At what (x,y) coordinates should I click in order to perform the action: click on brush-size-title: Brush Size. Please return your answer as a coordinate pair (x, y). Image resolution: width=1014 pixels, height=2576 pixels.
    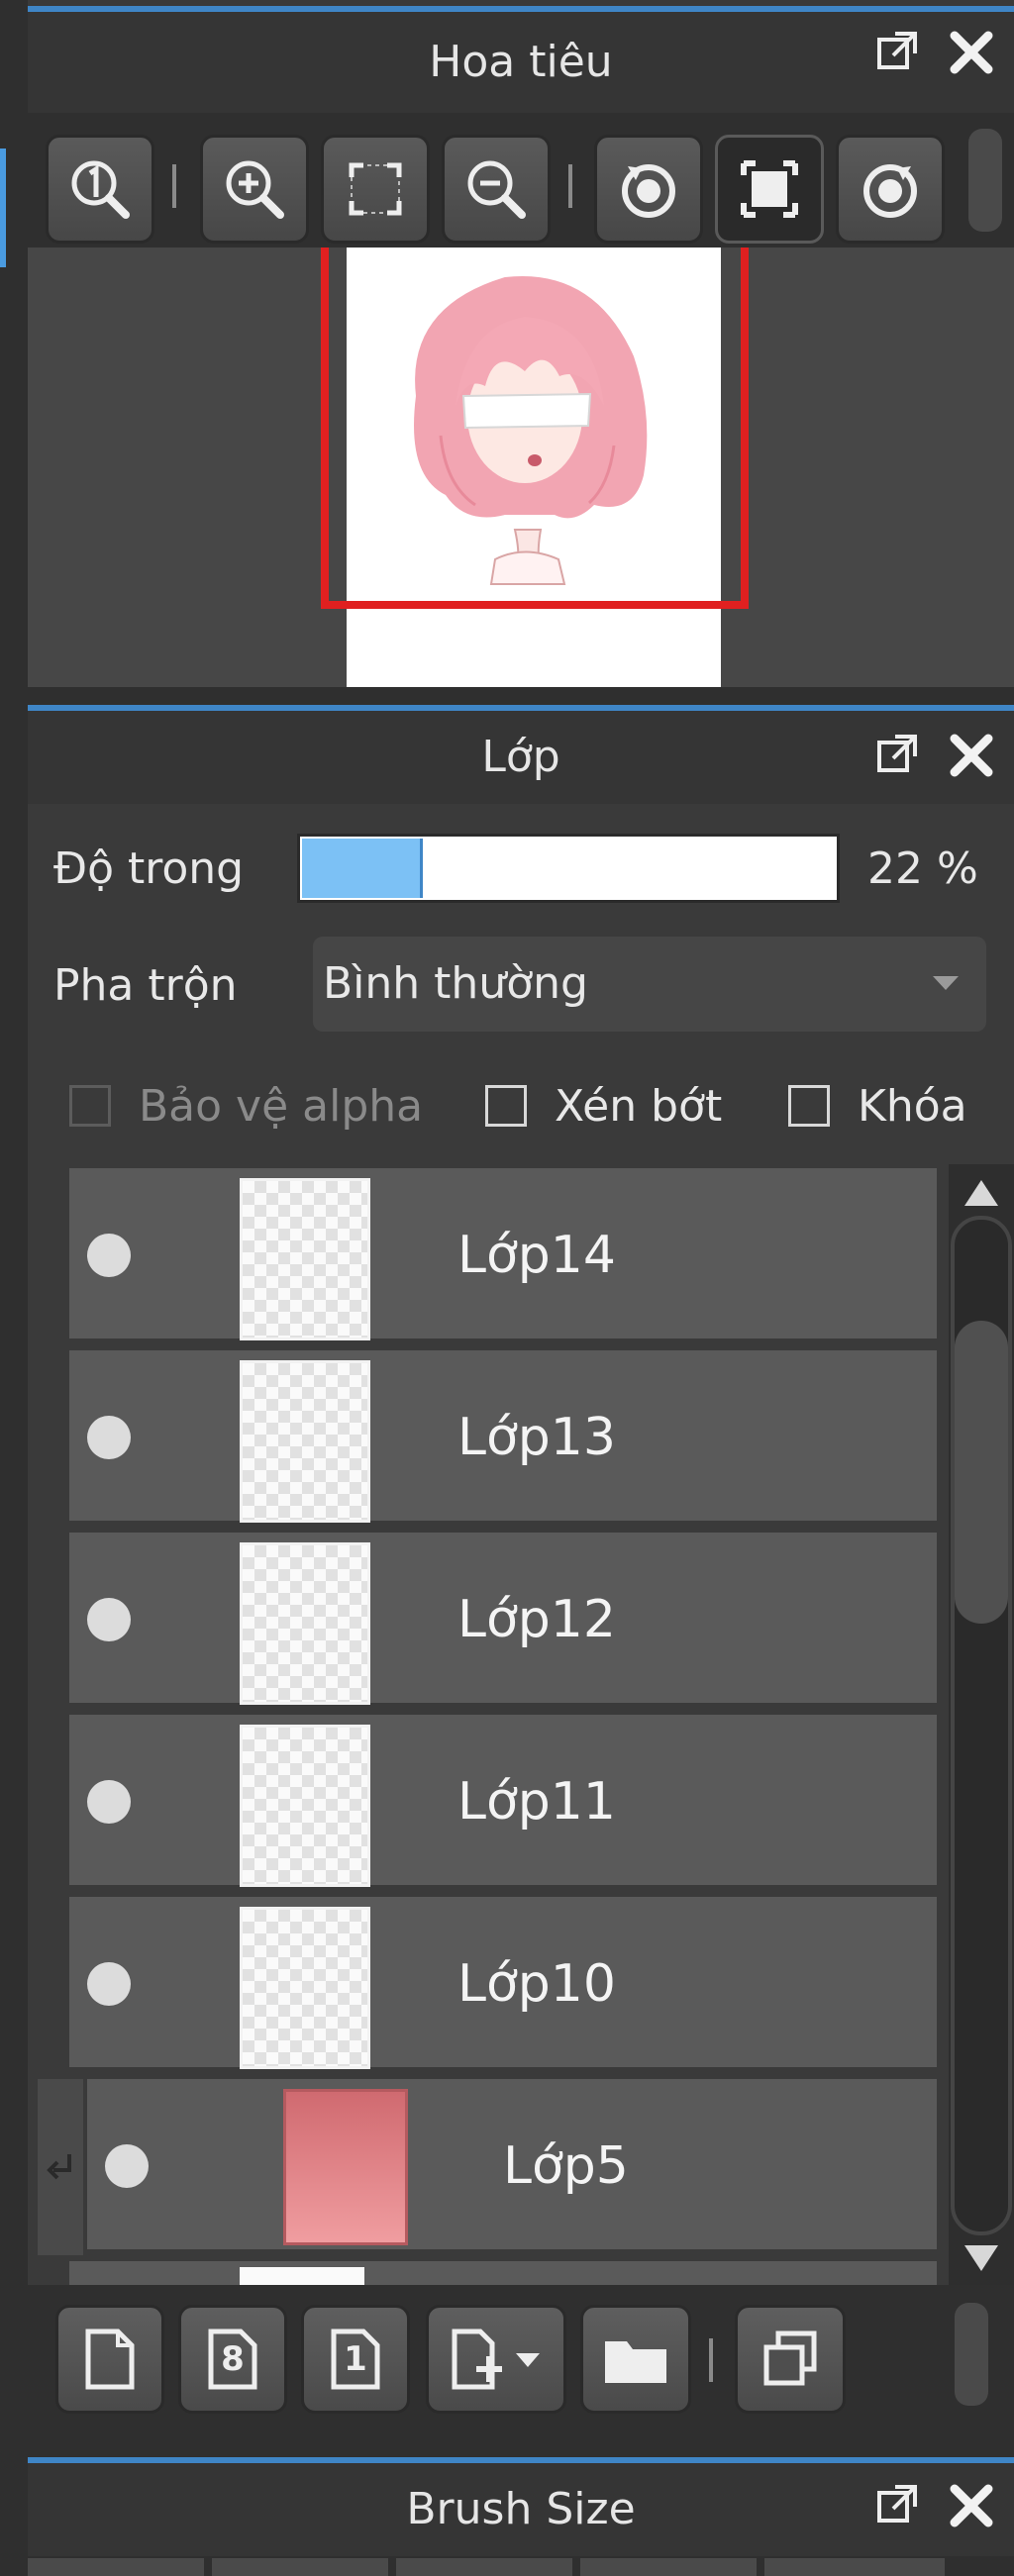
    Looking at the image, I should click on (521, 2509).